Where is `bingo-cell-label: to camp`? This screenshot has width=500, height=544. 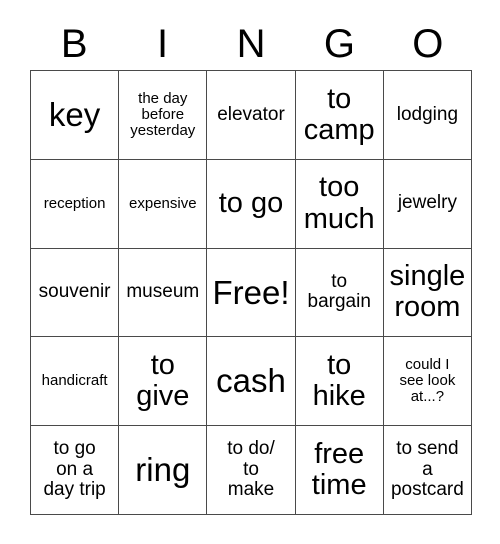
bingo-cell-label: to camp is located at coordinates (339, 114).